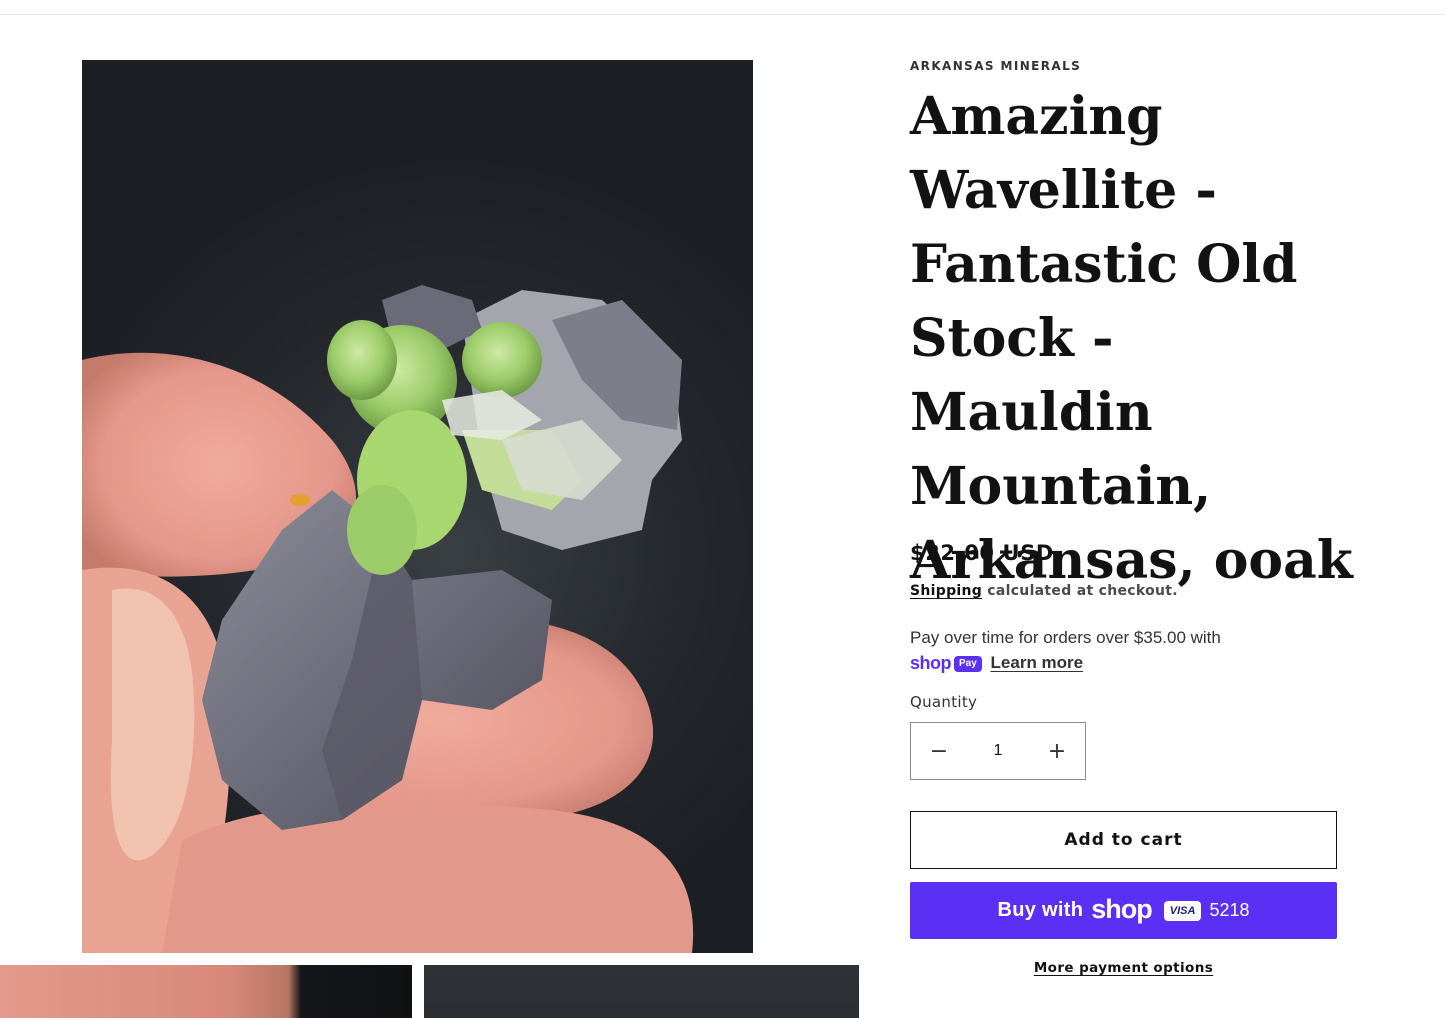 This screenshot has width=1445, height=1018. Describe the element at coordinates (931, 663) in the screenshot. I see `shop-pay-word: shop` at that location.